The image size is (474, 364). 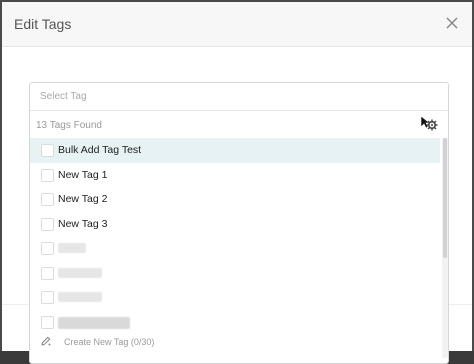 What do you see at coordinates (432, 125) in the screenshot?
I see `gear-icon` at bounding box center [432, 125].